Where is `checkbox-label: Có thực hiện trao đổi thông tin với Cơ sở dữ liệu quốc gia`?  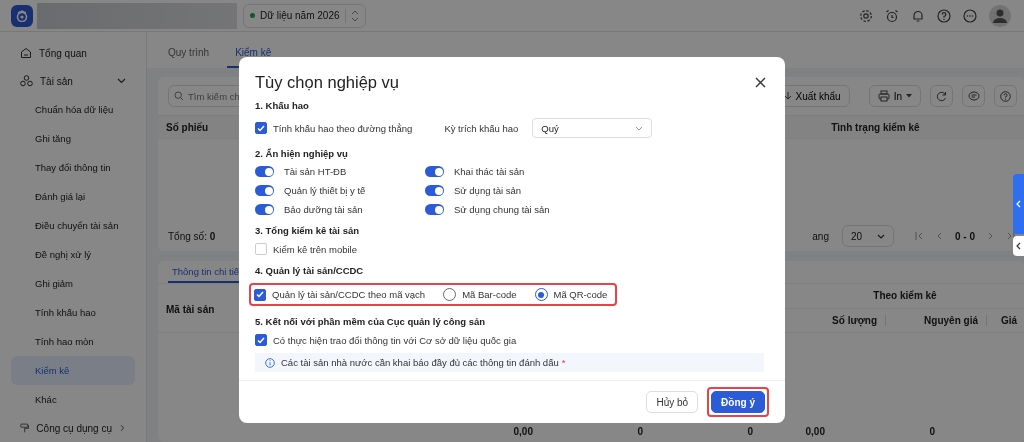 checkbox-label: Có thực hiện trao đổi thông tin với Cơ sở dữ liệu quốc gia is located at coordinates (395, 340).